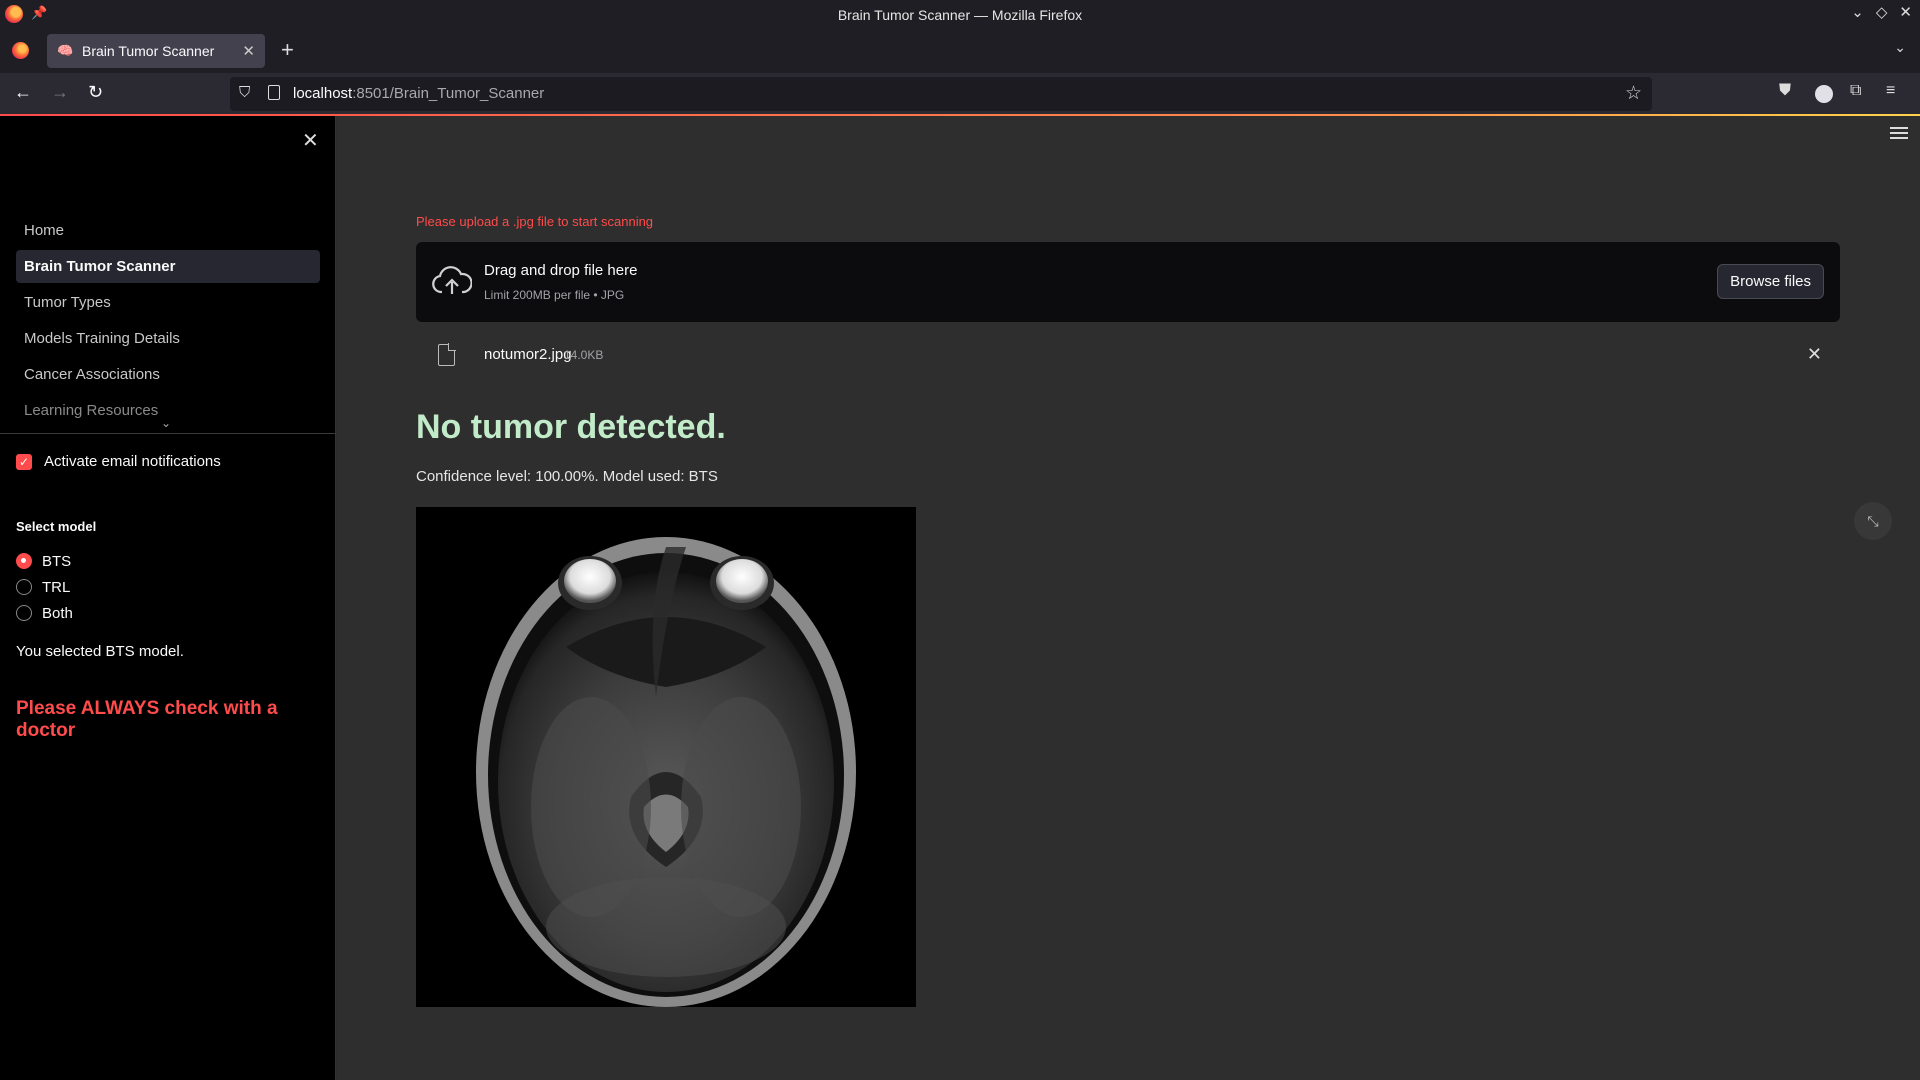 This screenshot has height=1080, width=1920. I want to click on page-info-icon, so click(274, 92).